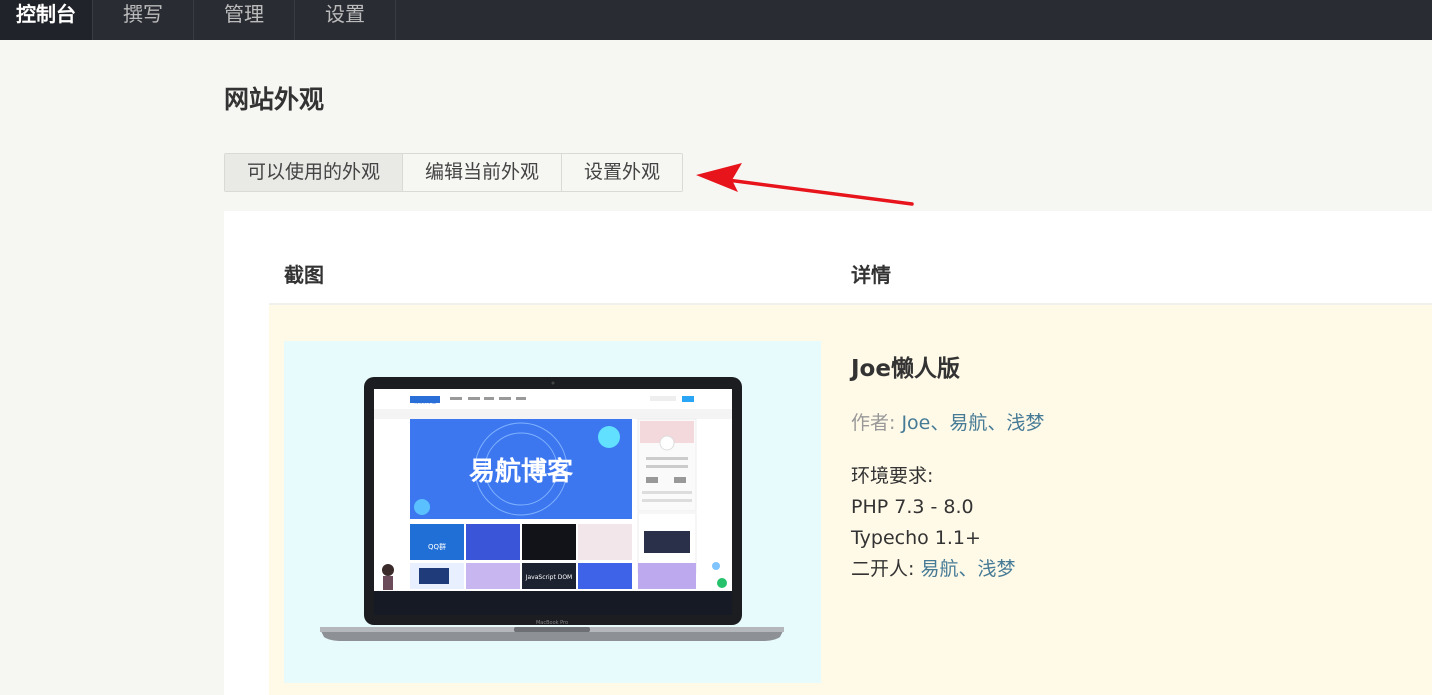 This screenshot has width=1432, height=695. What do you see at coordinates (437, 546) in the screenshot?
I see `screenshot-tile-qq: QQ群` at bounding box center [437, 546].